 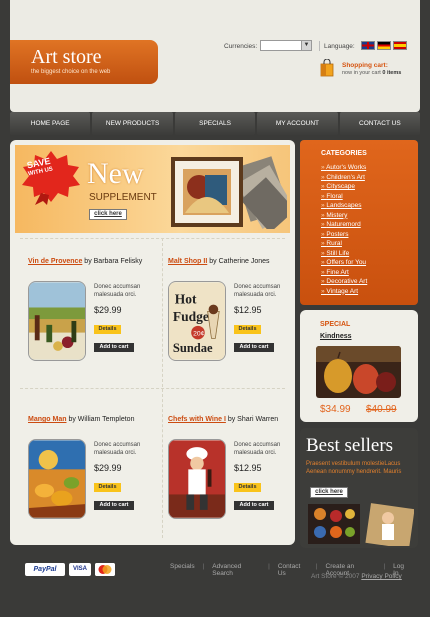 What do you see at coordinates (187, 261) in the screenshot?
I see `product-link: Malt Shop II` at bounding box center [187, 261].